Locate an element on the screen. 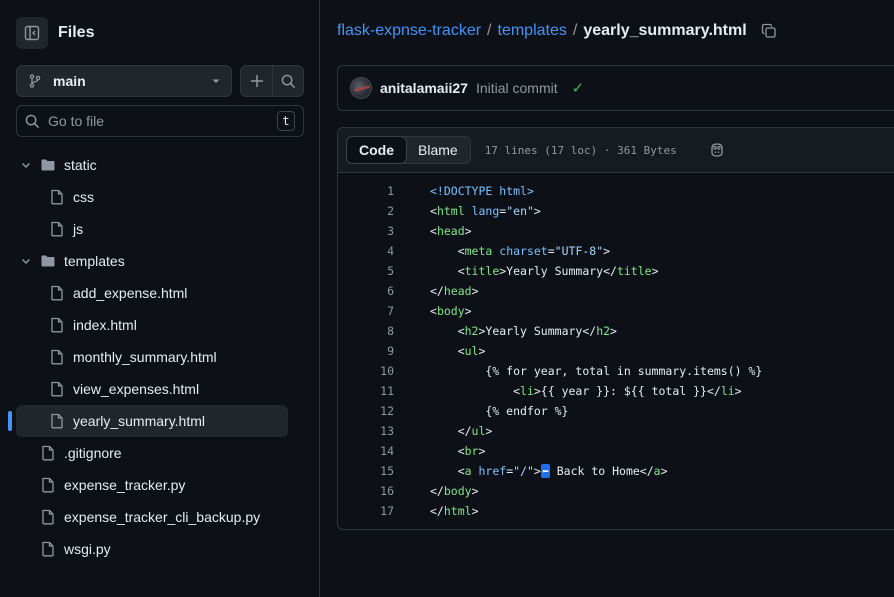  line-content: <title>Yearly Summary</title> is located at coordinates (544, 271).